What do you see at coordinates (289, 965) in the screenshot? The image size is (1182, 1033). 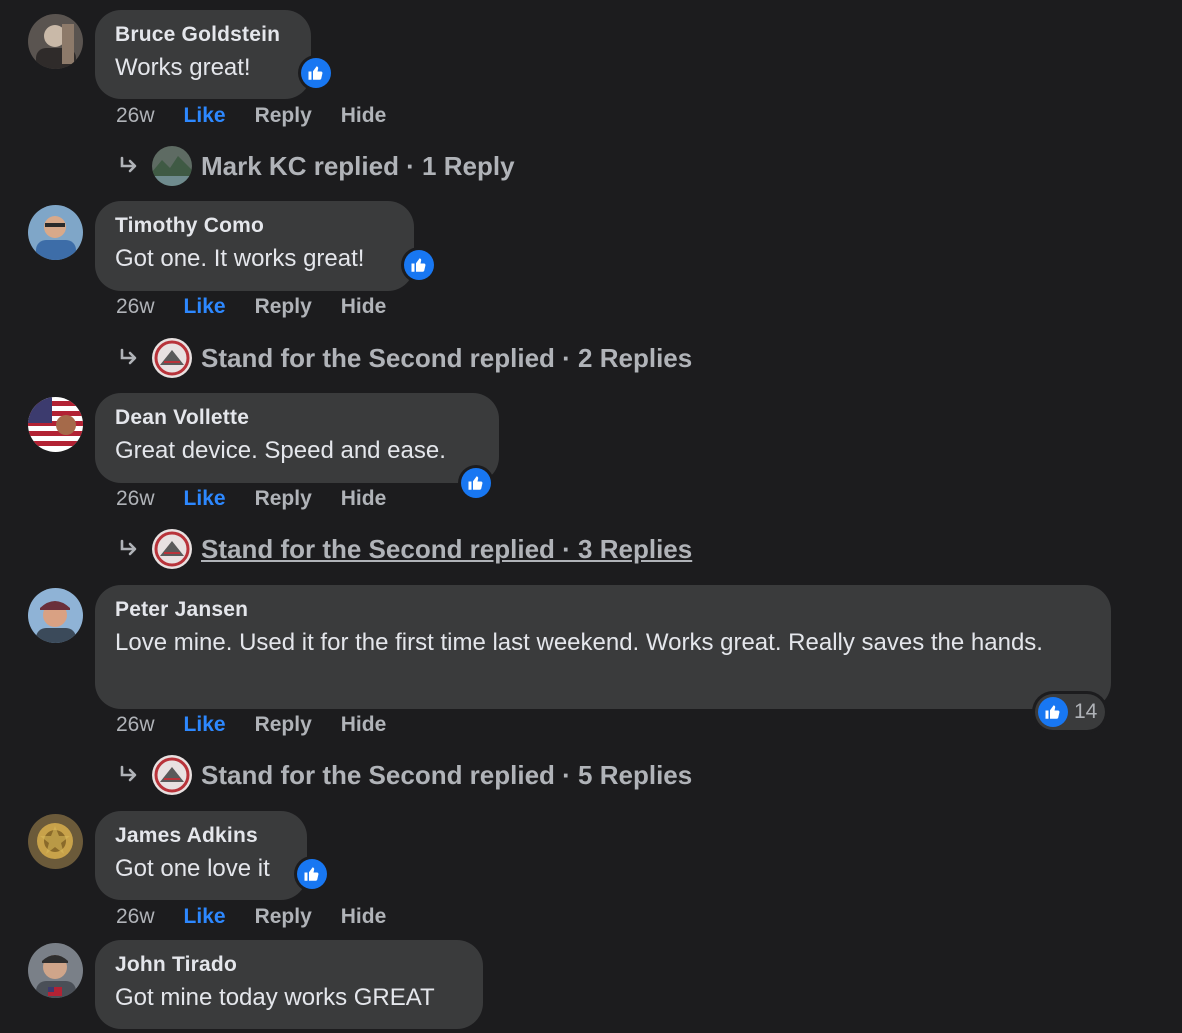 I see `comment-author: John Tirado` at bounding box center [289, 965].